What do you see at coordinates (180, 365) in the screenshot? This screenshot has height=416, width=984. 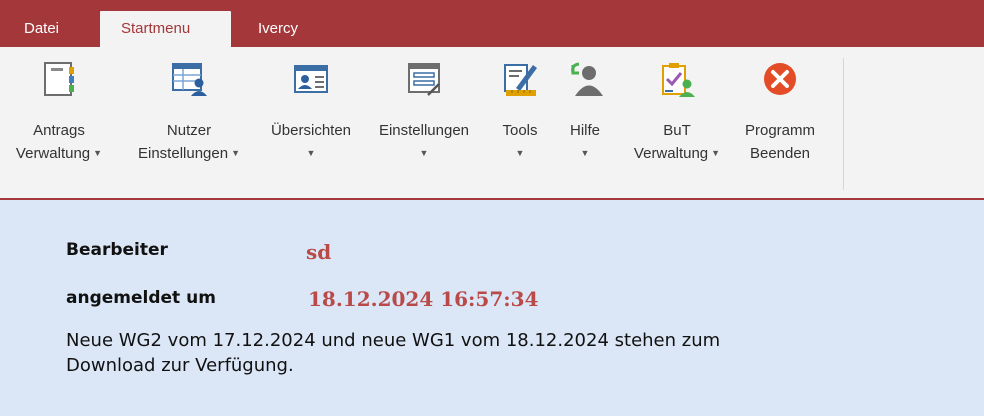 I see `download-notice-line2: Download zur Verfügung.` at bounding box center [180, 365].